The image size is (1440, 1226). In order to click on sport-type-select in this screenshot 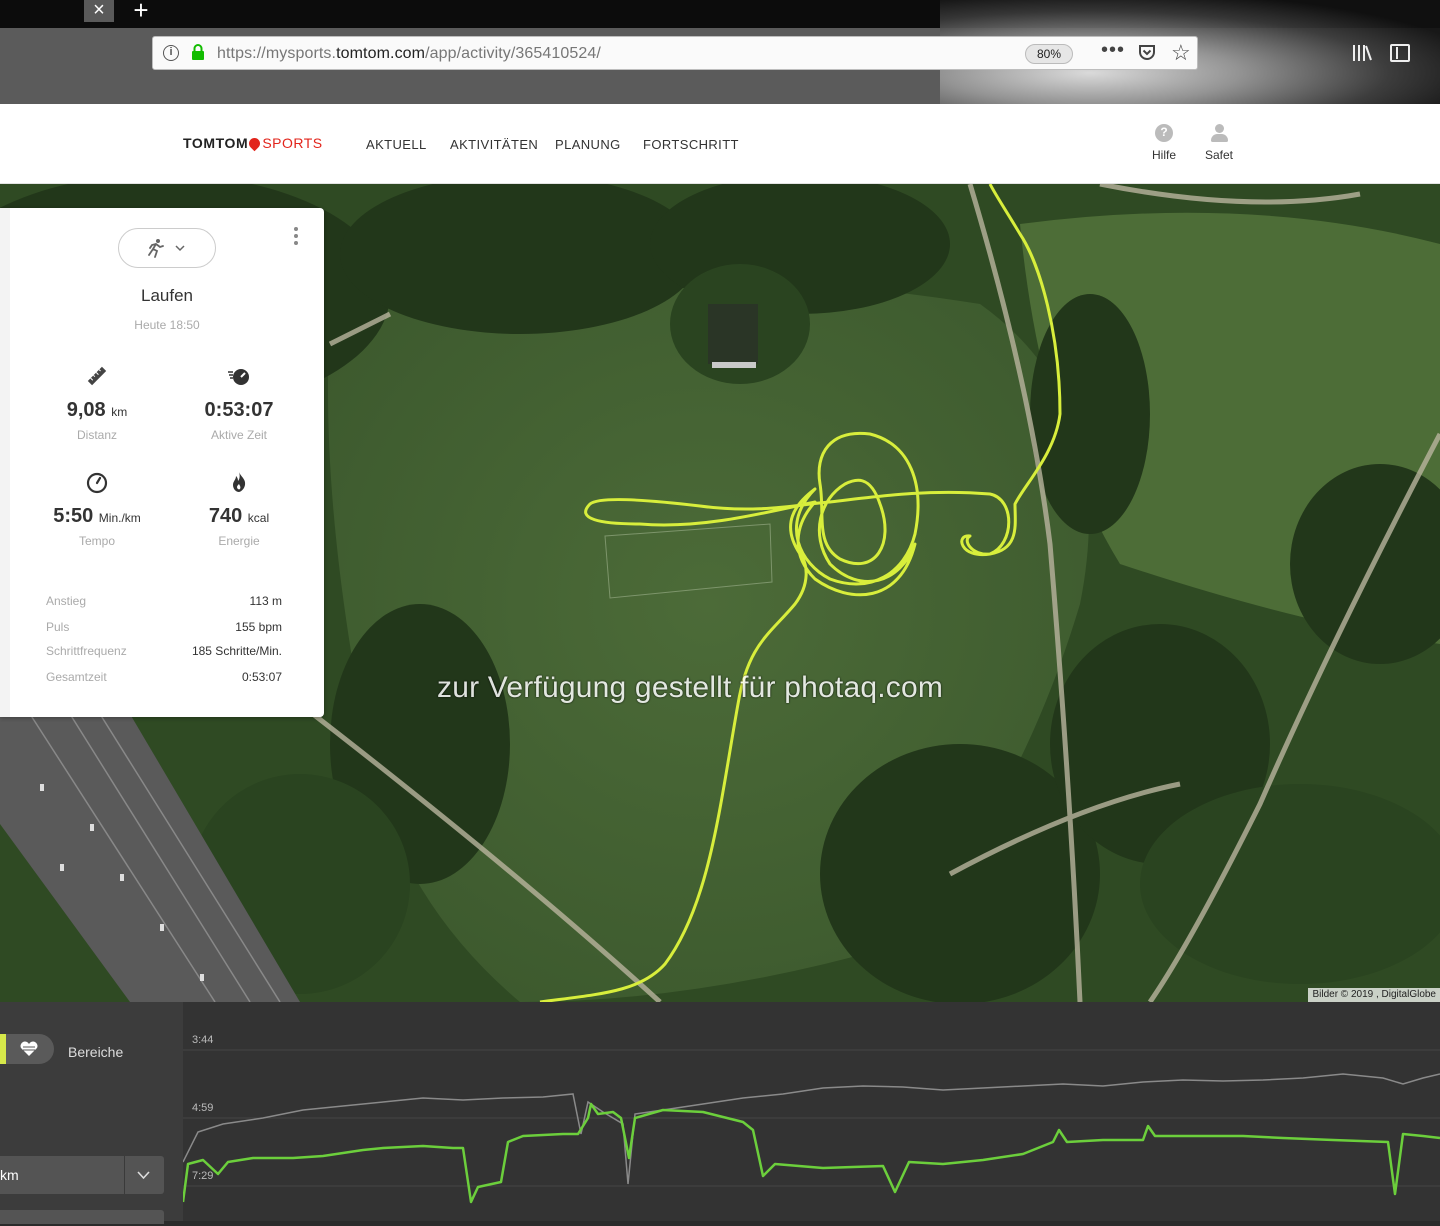, I will do `click(167, 248)`.